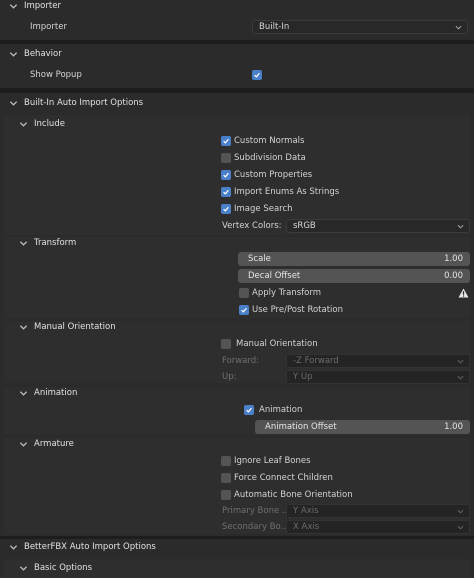 The image size is (474, 578). Describe the element at coordinates (55, 243) in the screenshot. I see `transform-header-label: Transform` at that location.